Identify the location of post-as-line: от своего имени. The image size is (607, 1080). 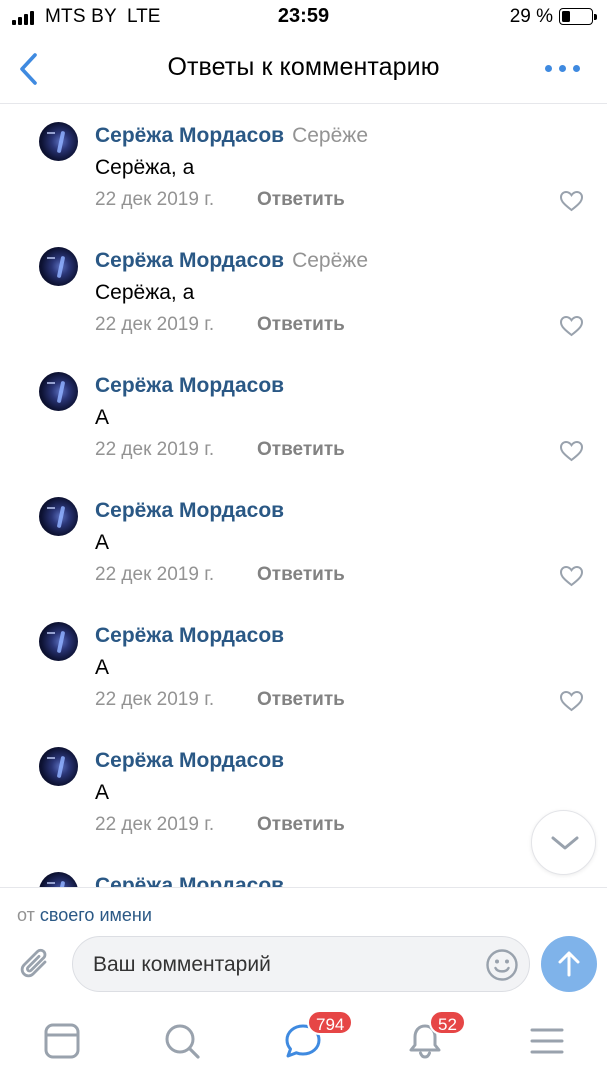
(84, 915).